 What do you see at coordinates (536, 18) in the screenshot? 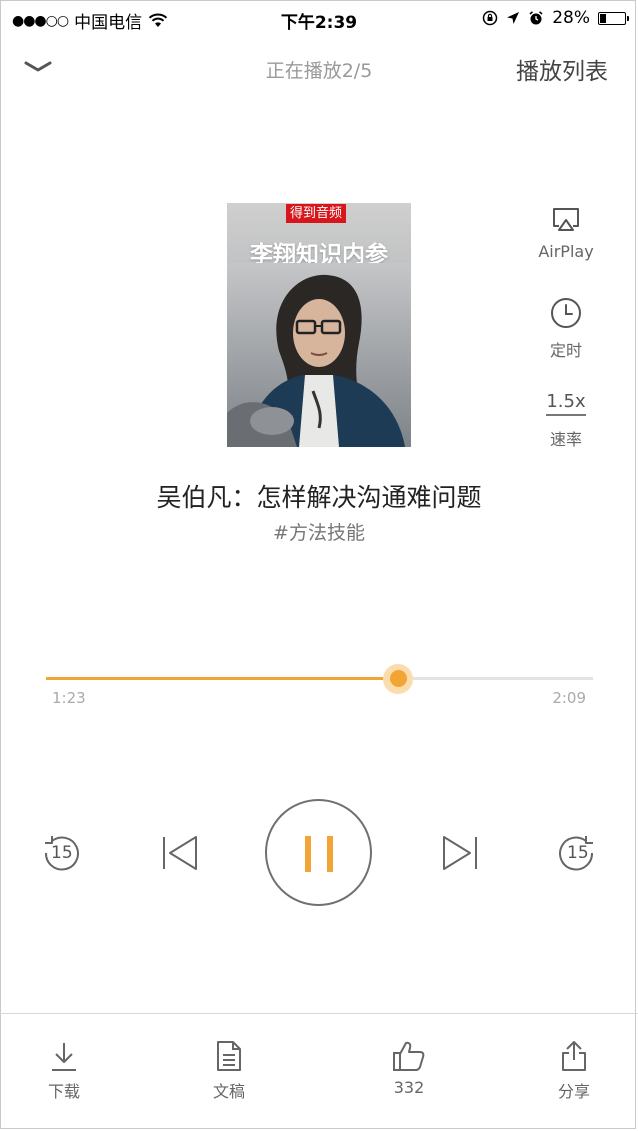
I see `alarm-icon` at bounding box center [536, 18].